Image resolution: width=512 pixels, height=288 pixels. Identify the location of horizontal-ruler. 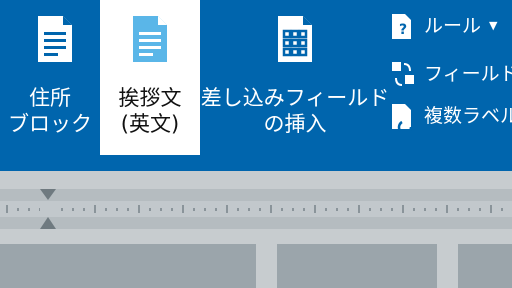
(256, 209).